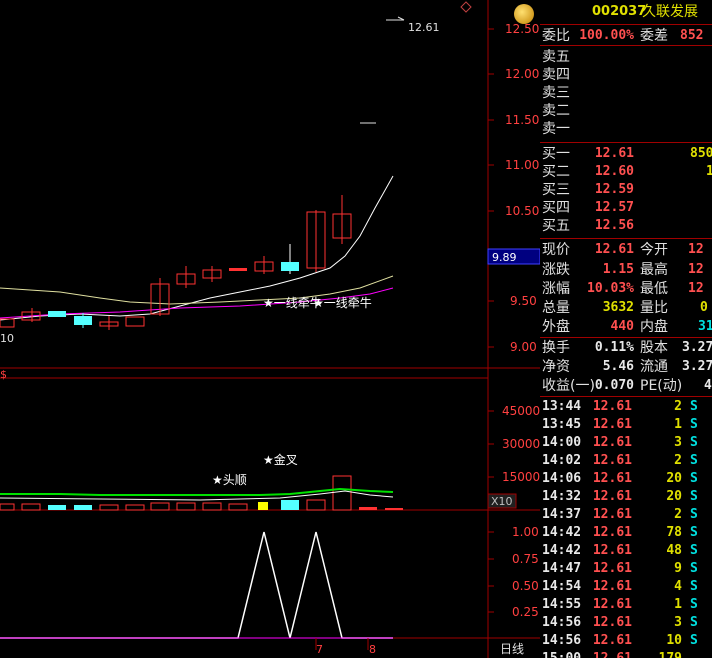 This screenshot has height=658, width=712. I want to click on quote-row-pct: 涨幅 10.03% 最低 12, so click(626, 289).